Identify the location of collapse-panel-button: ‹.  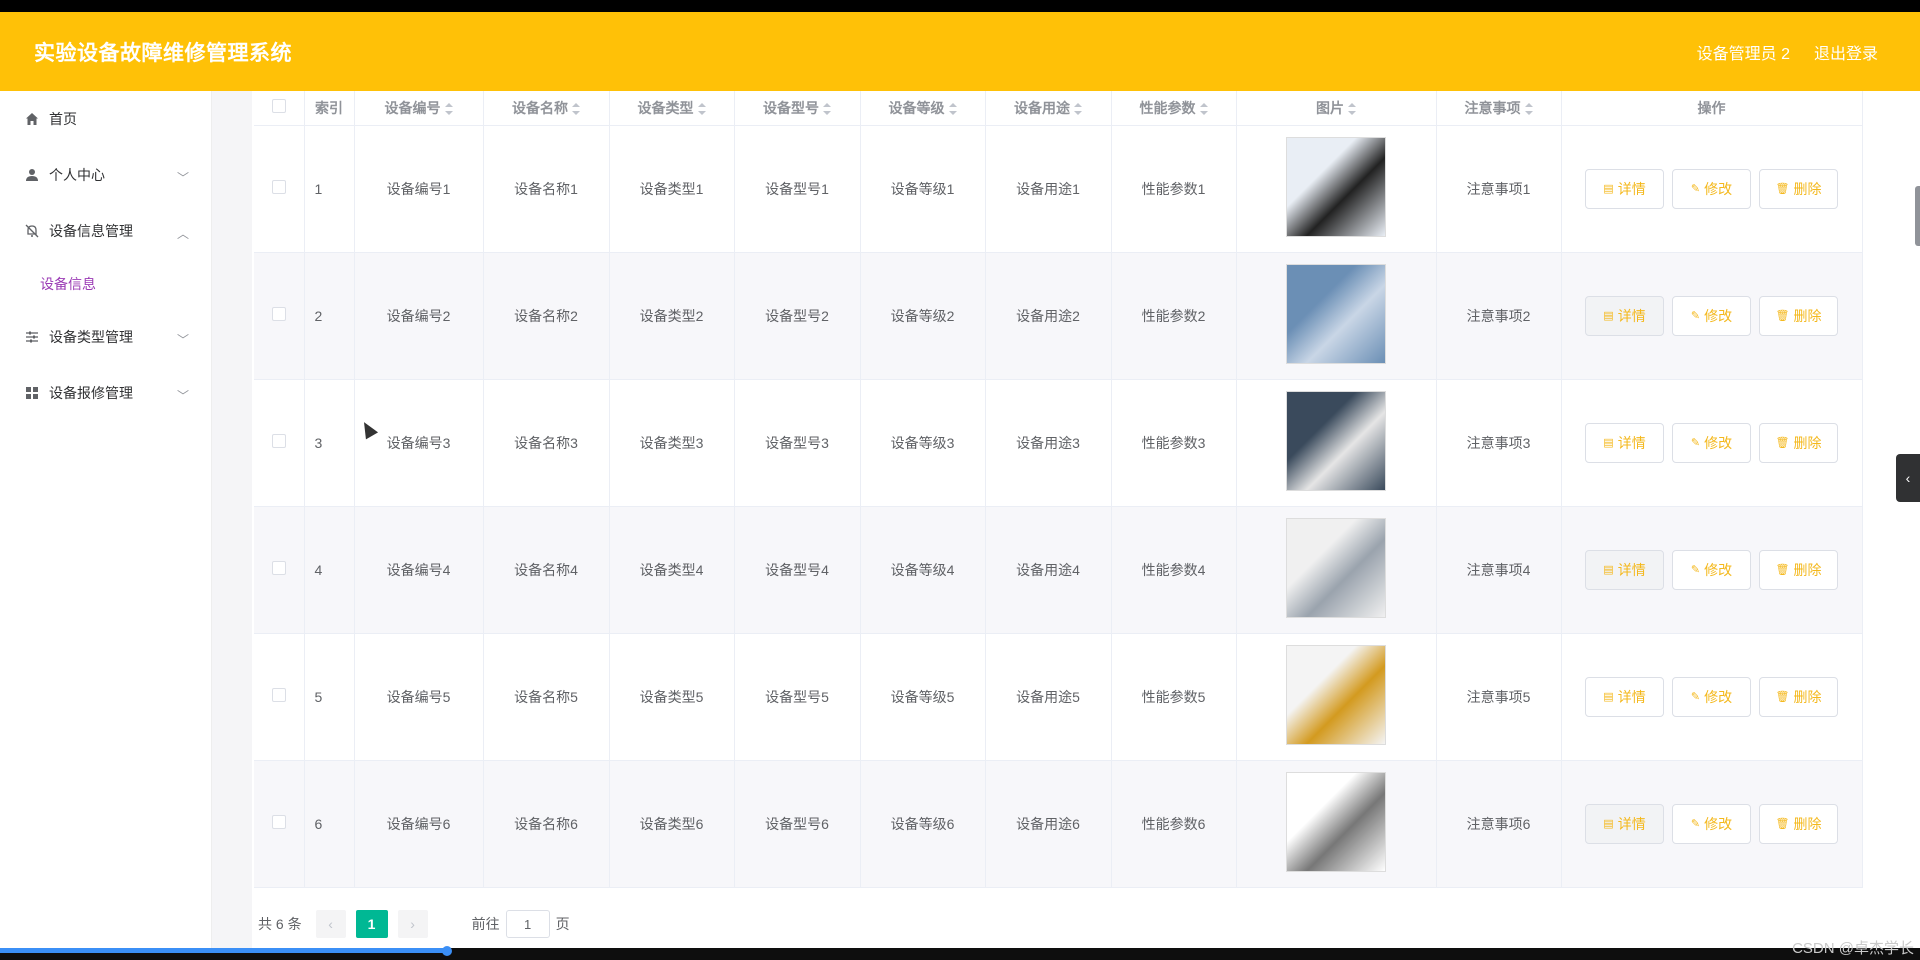
(1908, 478).